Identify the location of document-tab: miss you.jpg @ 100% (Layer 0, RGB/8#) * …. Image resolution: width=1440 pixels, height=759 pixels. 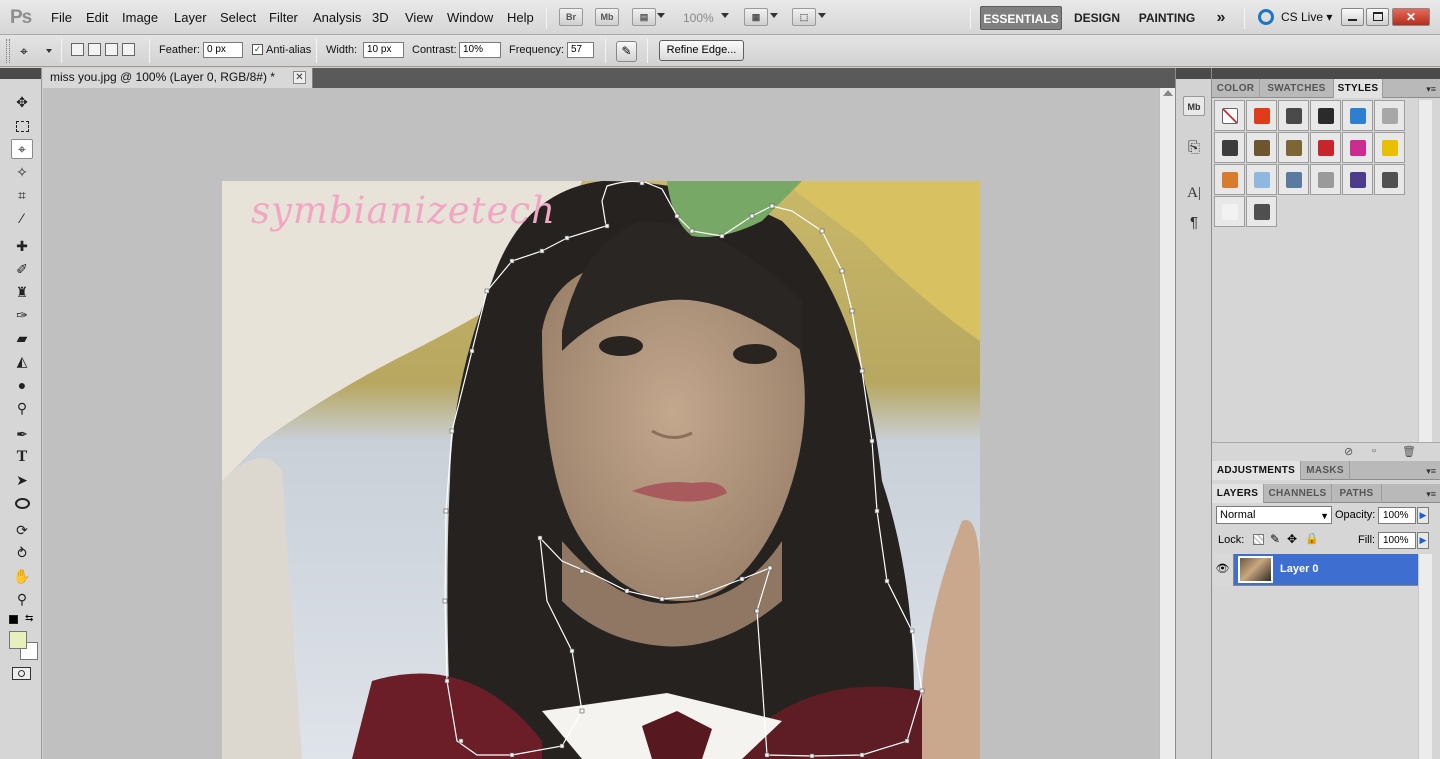
(178, 78).